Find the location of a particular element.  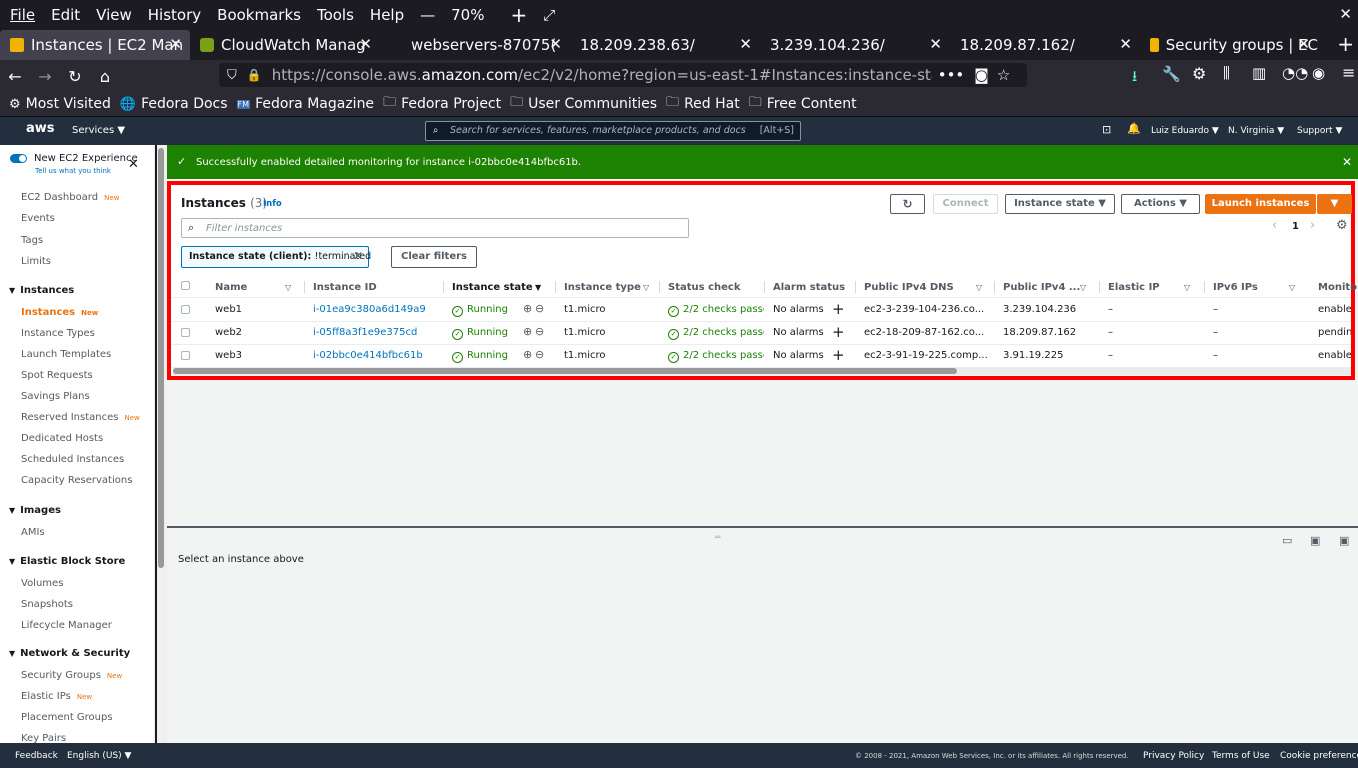

library-icon: ⫼ is located at coordinates (1226, 73).